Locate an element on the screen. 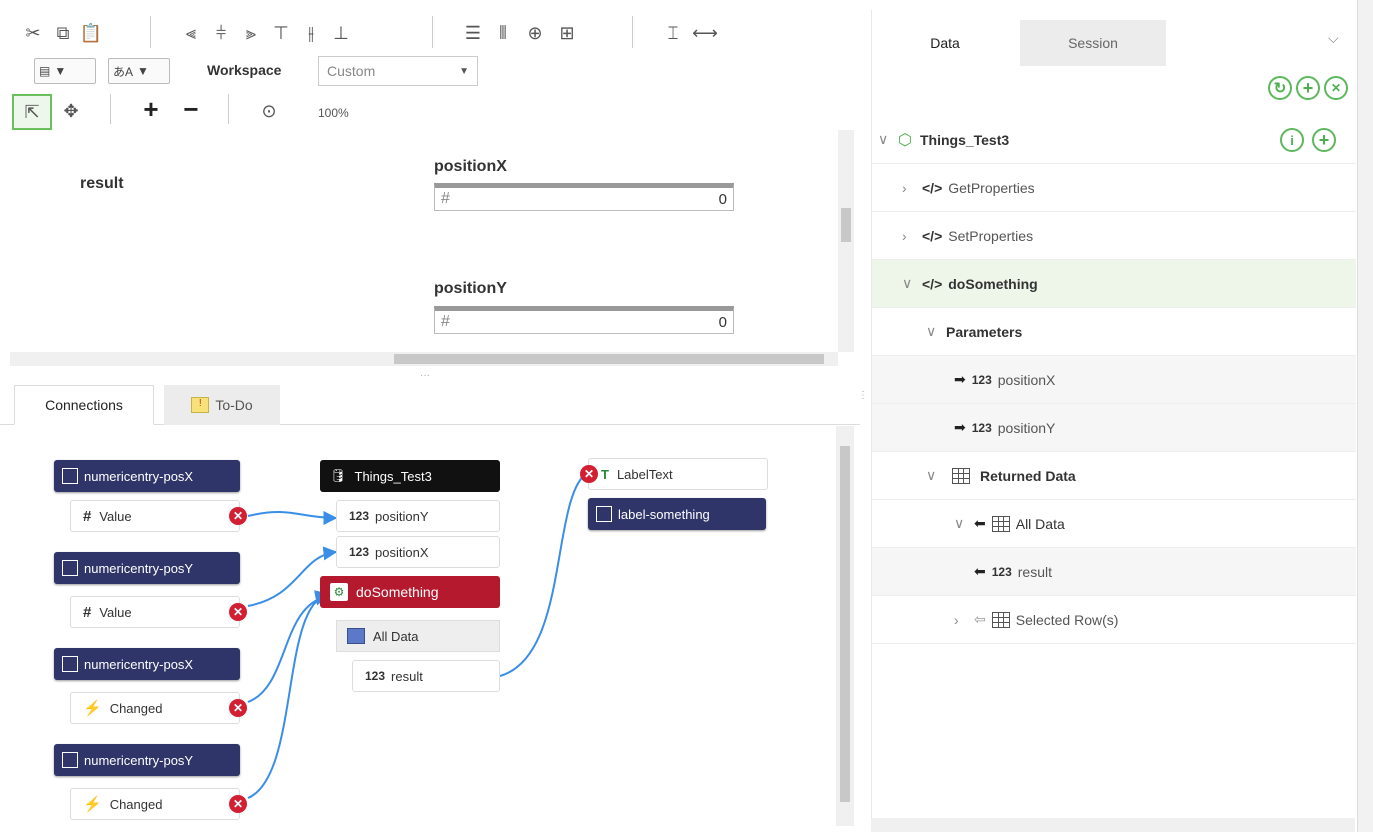 This screenshot has height=832, width=1373. infotable-icon is located at coordinates (356, 636).